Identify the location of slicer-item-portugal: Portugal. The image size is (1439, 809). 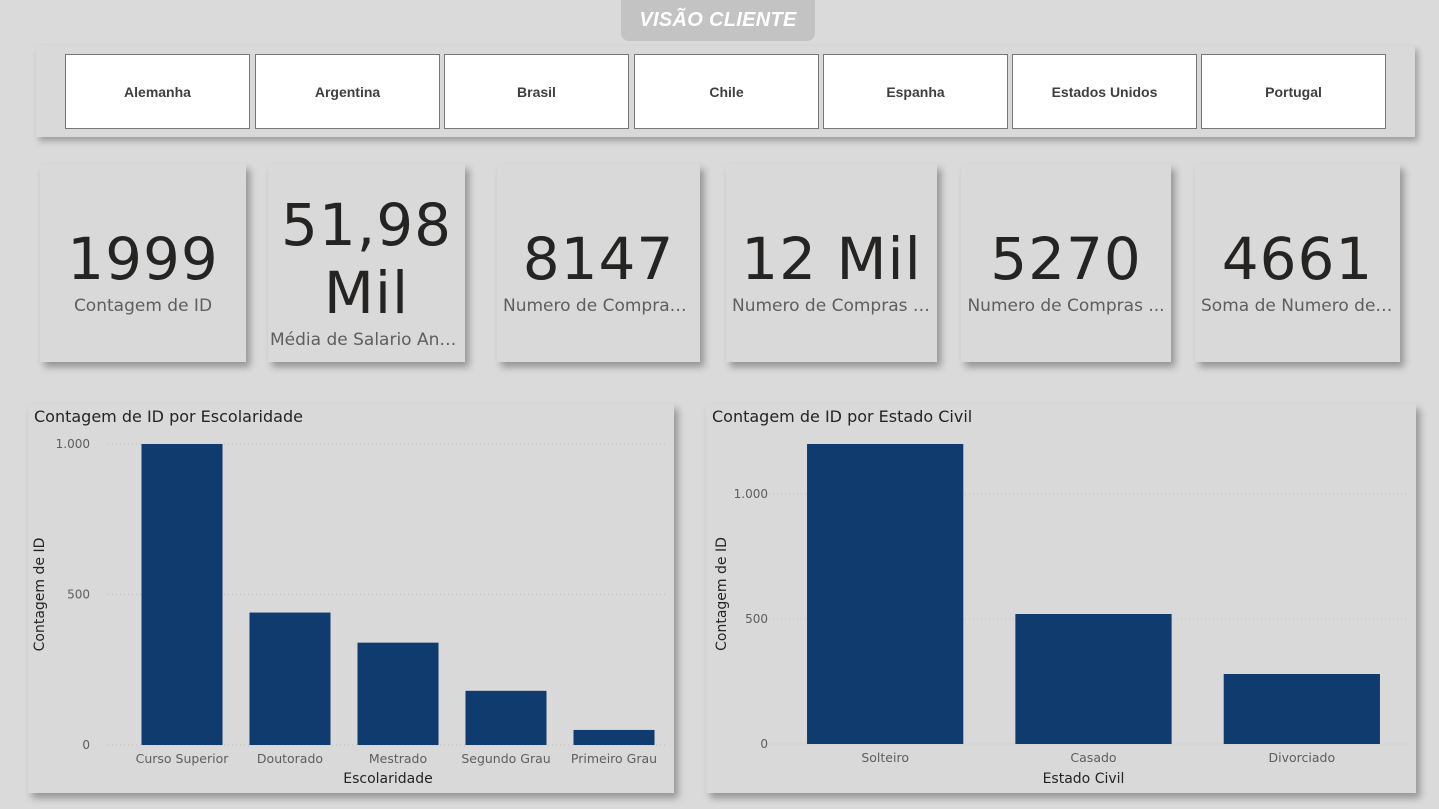
(1293, 91).